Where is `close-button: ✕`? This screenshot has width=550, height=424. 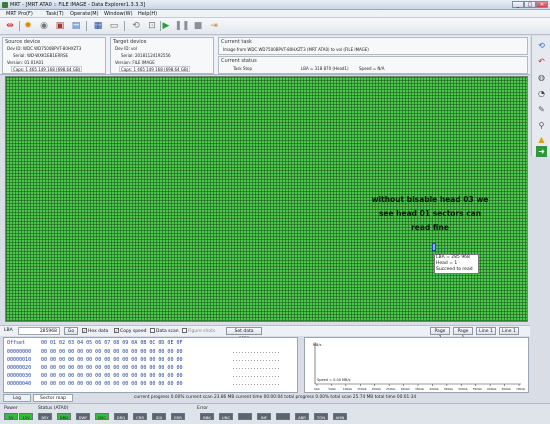
close-button: ✕ is located at coordinates (542, 4).